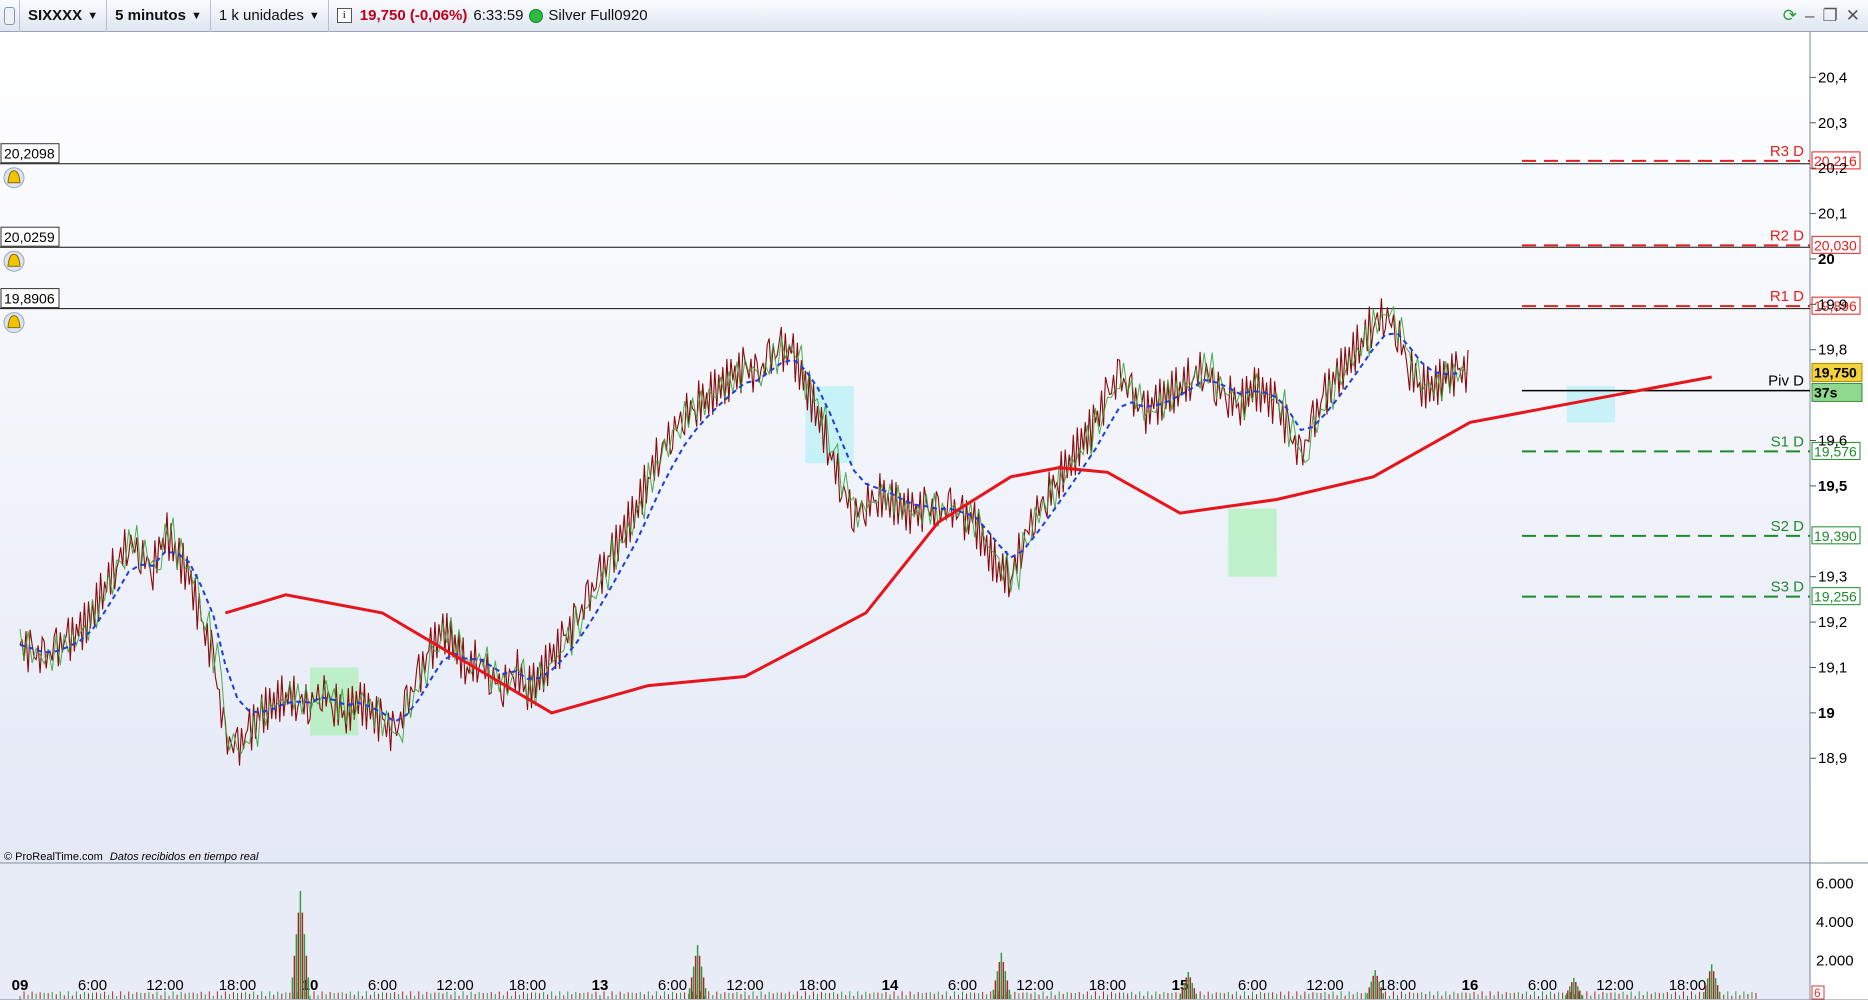 The height and width of the screenshot is (1000, 1868). What do you see at coordinates (261, 15) in the screenshot?
I see `units-label: 1 k unidades` at bounding box center [261, 15].